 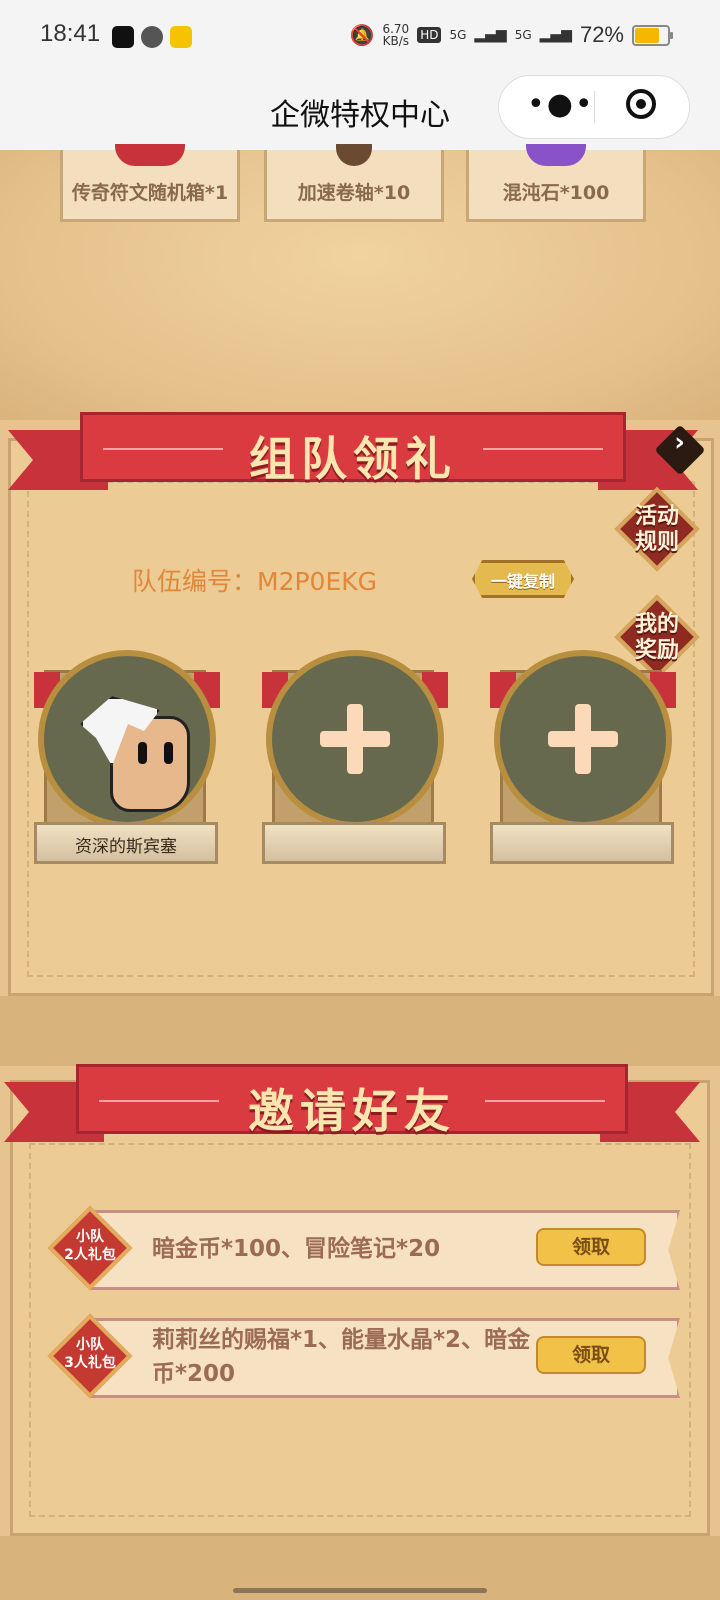 I want to click on rules-button: 活动 规则, so click(x=657, y=529).